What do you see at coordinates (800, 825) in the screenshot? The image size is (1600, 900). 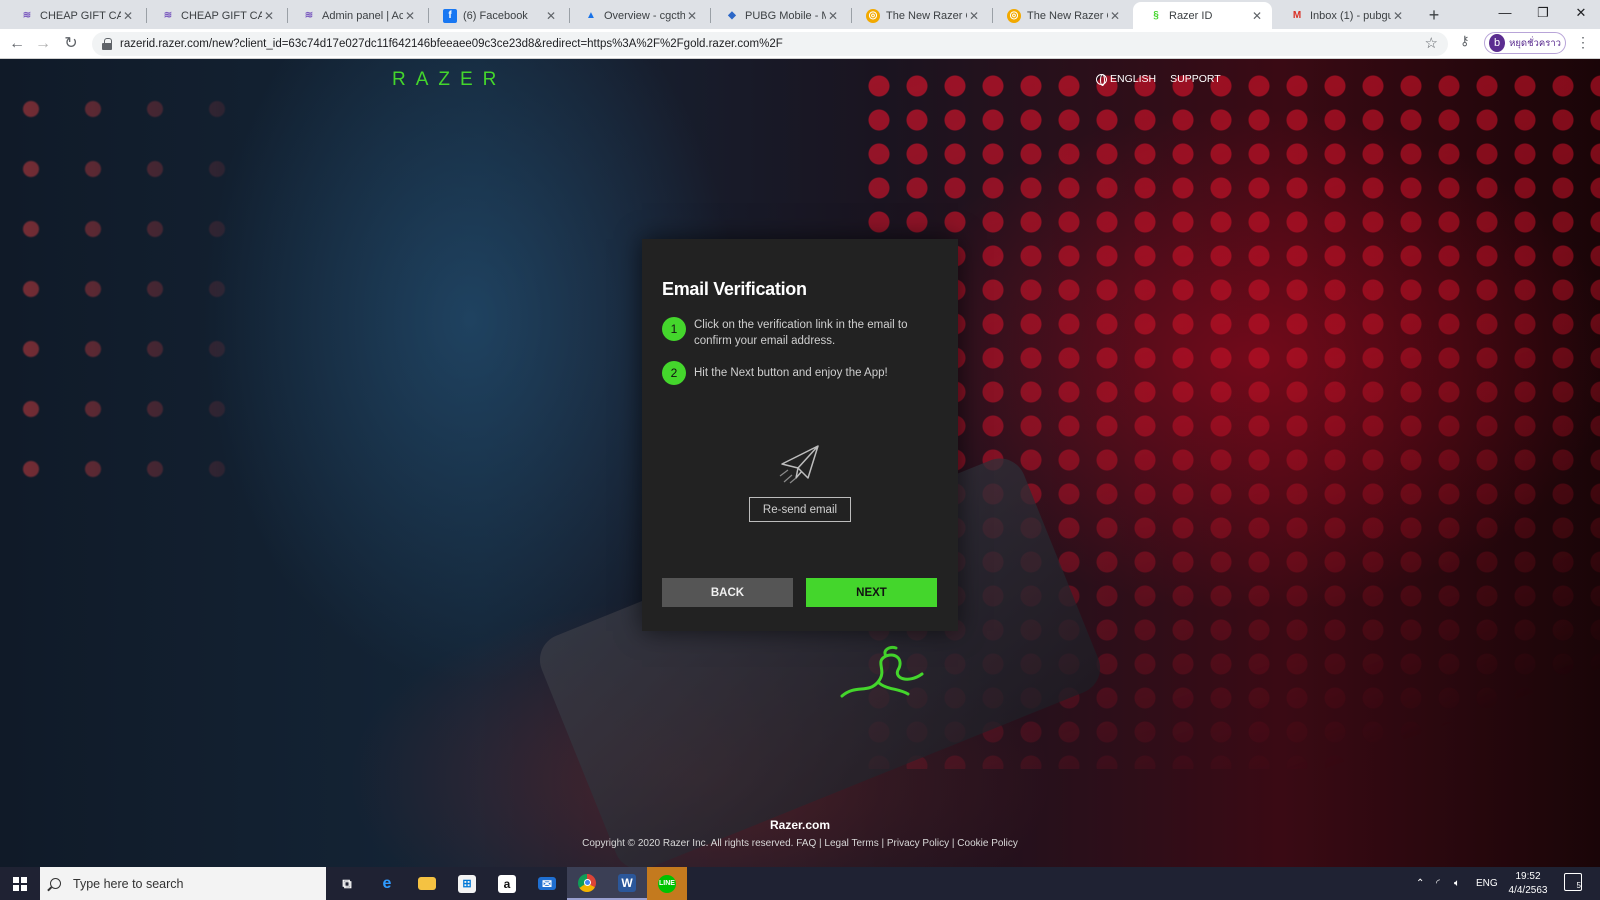 I see `footer-site-link: Razer.com` at bounding box center [800, 825].